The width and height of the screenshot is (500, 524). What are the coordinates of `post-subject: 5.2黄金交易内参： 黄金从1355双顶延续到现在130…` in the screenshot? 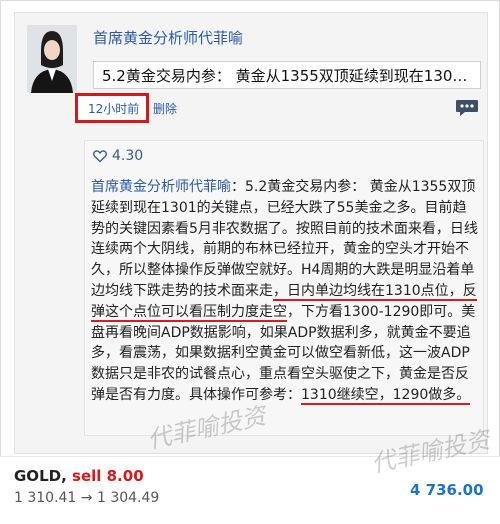 It's located at (287, 75).